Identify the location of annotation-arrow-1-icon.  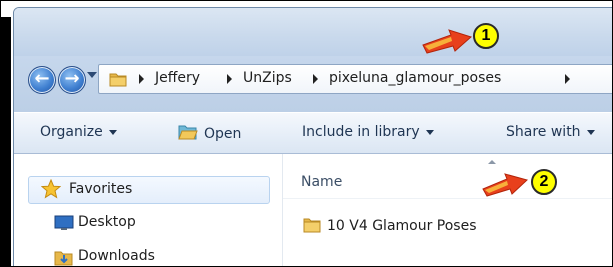
(447, 44).